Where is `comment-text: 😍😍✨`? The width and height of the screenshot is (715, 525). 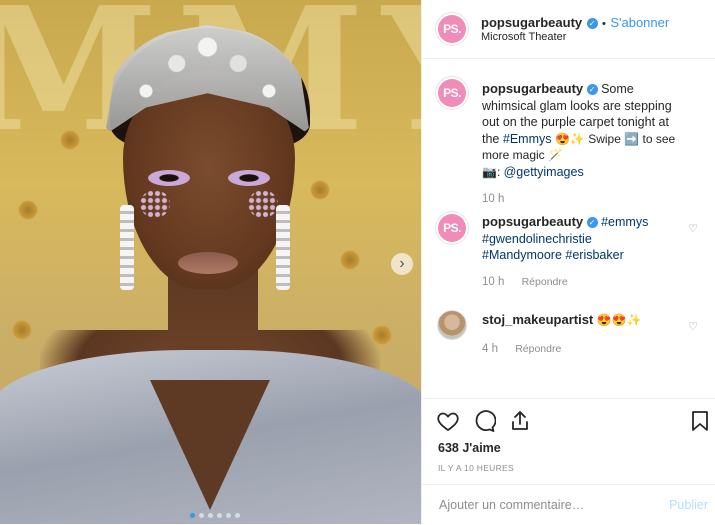
comment-text: 😍😍✨ is located at coordinates (619, 320).